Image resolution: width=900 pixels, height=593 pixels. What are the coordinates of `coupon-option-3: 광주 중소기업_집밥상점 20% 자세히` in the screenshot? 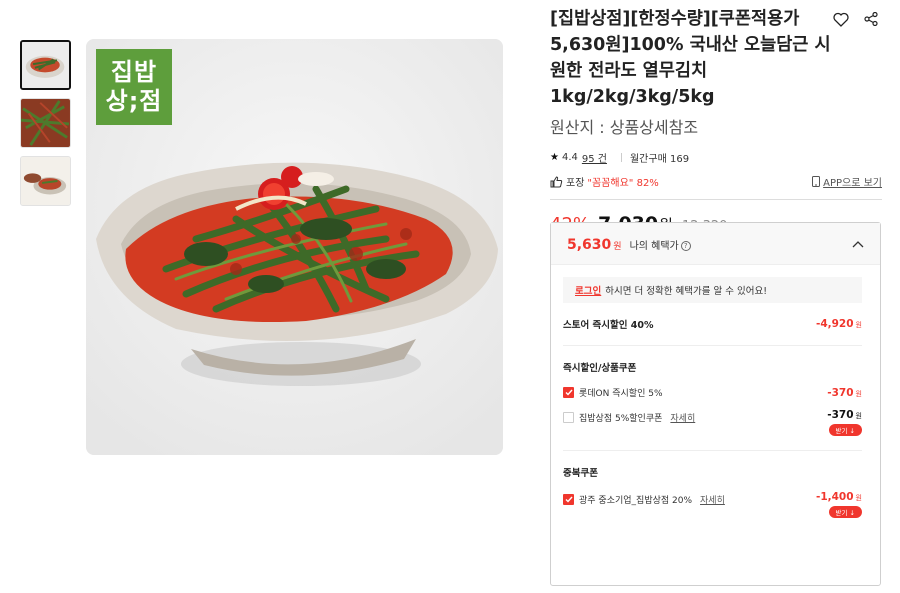 It's located at (644, 499).